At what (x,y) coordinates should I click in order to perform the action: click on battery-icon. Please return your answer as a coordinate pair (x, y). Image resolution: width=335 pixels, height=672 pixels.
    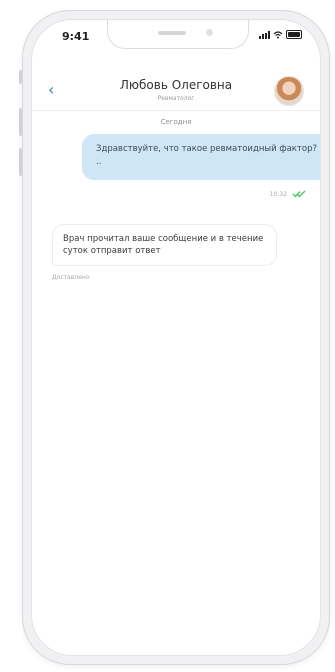
    Looking at the image, I should click on (294, 34).